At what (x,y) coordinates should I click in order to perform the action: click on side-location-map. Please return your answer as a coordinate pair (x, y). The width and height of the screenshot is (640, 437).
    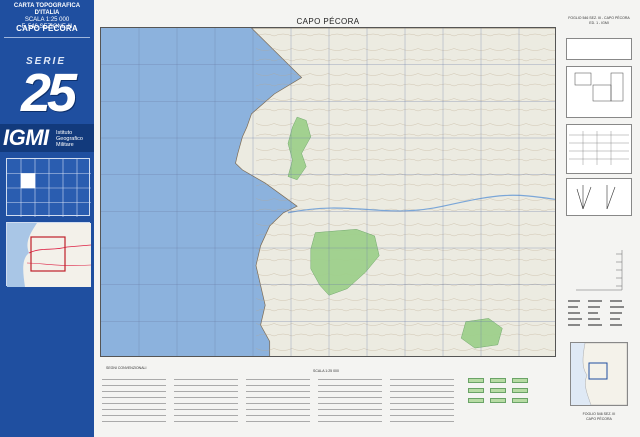
    Looking at the image, I should click on (599, 374).